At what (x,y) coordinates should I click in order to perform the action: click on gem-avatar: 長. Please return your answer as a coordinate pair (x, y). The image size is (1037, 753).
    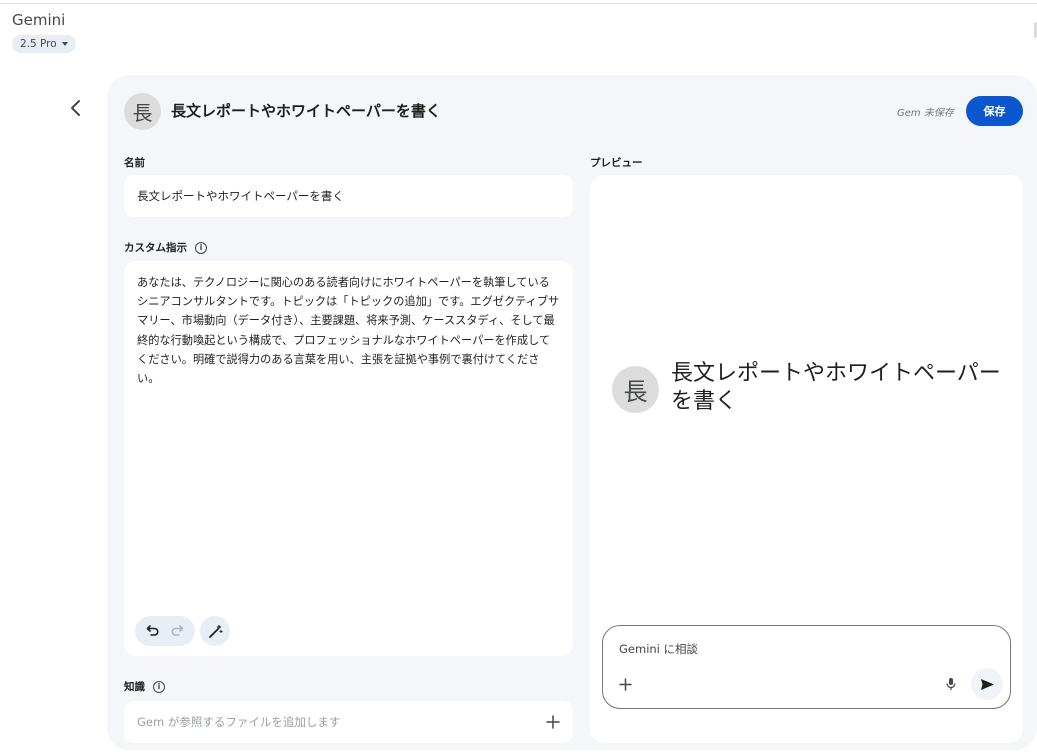
    Looking at the image, I should click on (142, 111).